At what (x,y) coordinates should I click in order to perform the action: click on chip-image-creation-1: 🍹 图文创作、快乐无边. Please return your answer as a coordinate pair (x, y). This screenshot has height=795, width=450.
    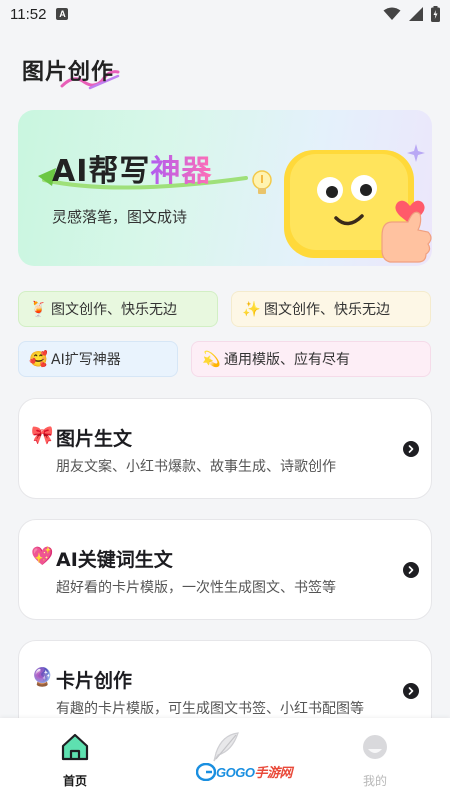
    Looking at the image, I should click on (118, 309).